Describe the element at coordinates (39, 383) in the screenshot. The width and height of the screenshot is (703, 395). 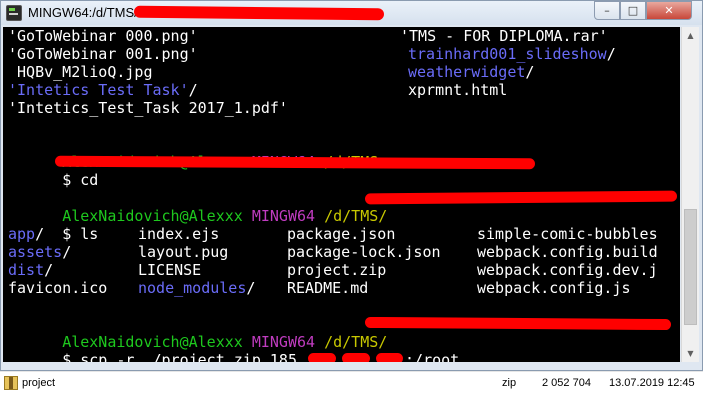
I see `file-name: project` at that location.